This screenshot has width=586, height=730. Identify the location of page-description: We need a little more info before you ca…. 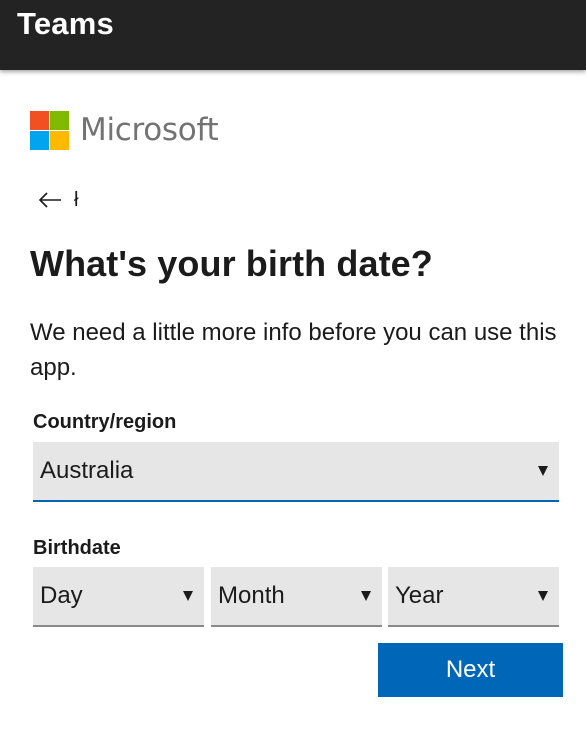
(293, 350).